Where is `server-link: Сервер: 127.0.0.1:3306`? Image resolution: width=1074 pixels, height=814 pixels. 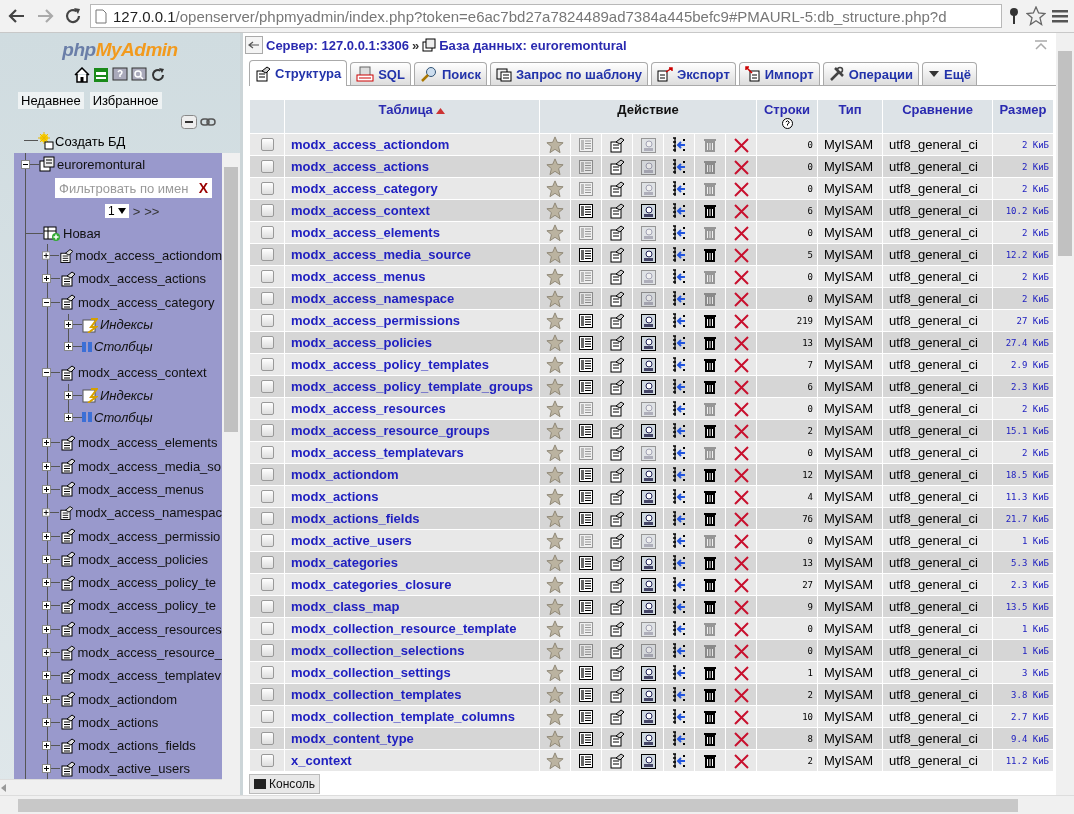
server-link: Сервер: 127.0.0.1:3306 is located at coordinates (337, 45).